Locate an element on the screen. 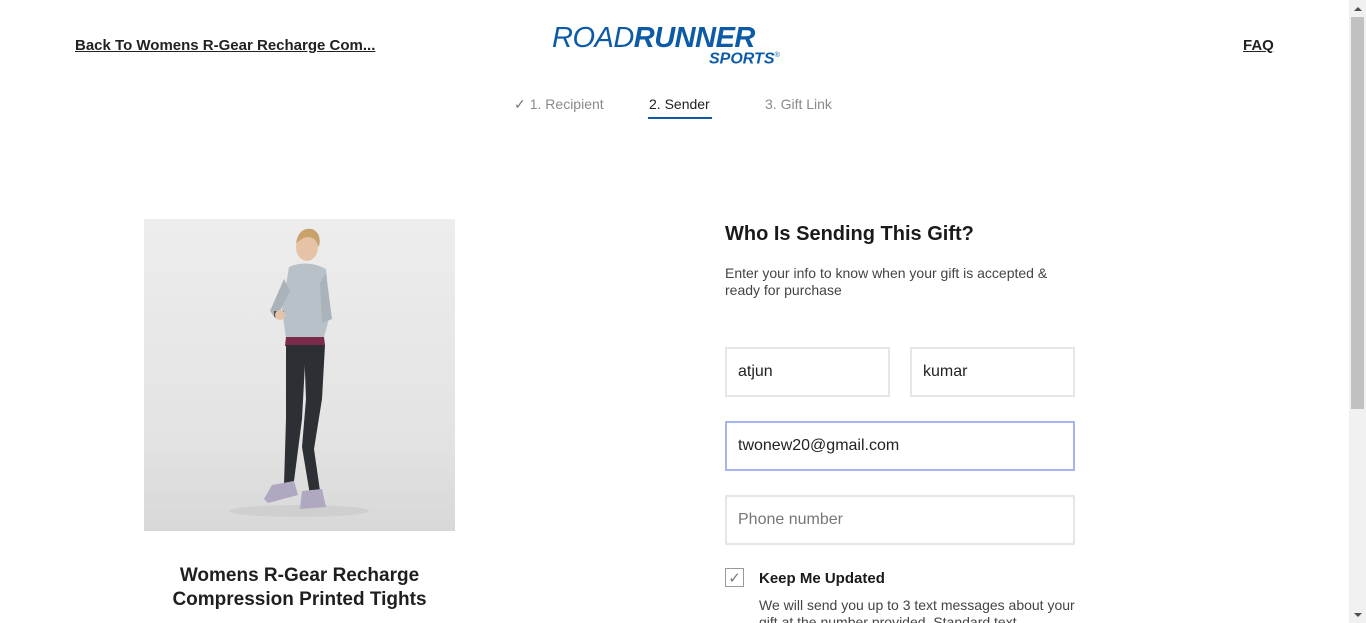  step-gift-link-label: 3. Gift Link is located at coordinates (798, 104).